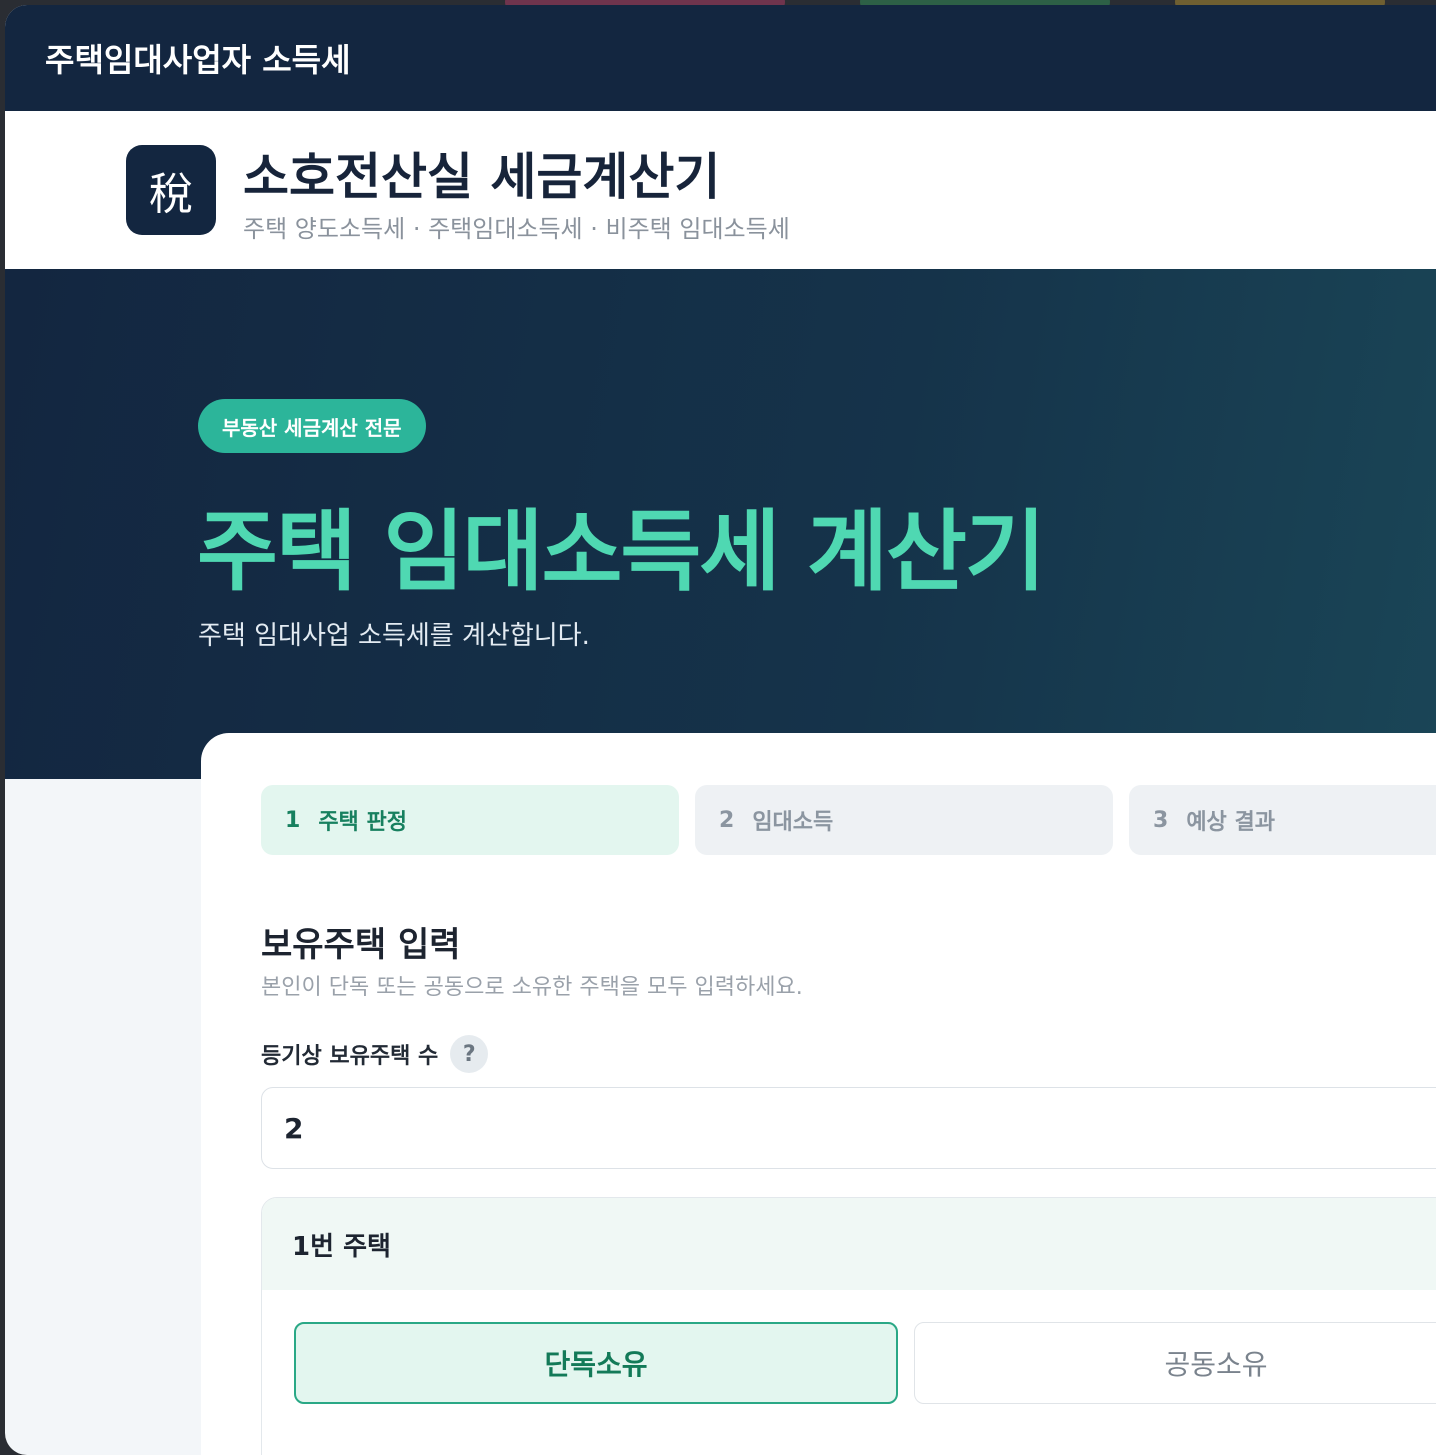 The width and height of the screenshot is (1436, 1455). I want to click on step-label: 주택 판정, so click(362, 822).